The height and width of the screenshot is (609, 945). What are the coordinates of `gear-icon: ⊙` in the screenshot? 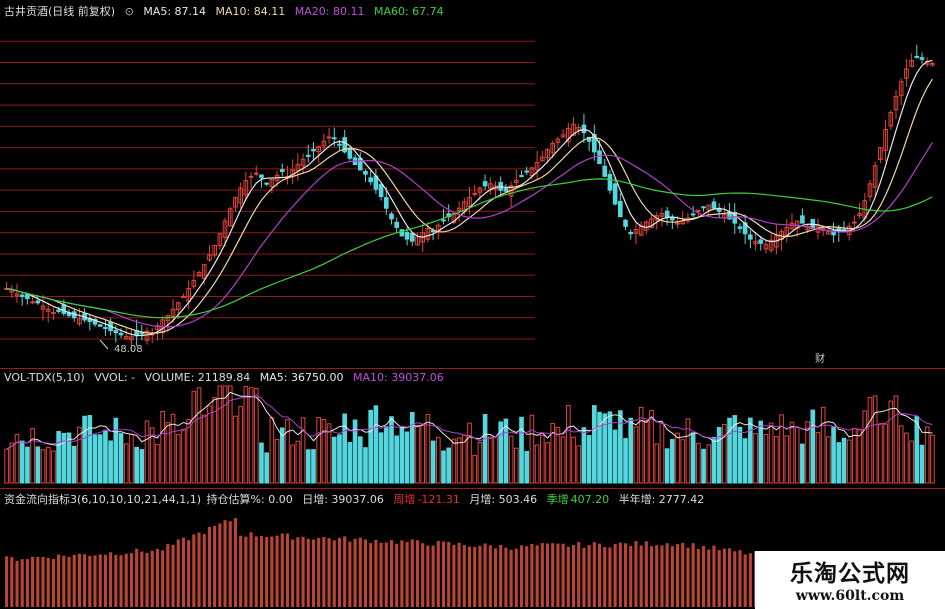 It's located at (129, 11).